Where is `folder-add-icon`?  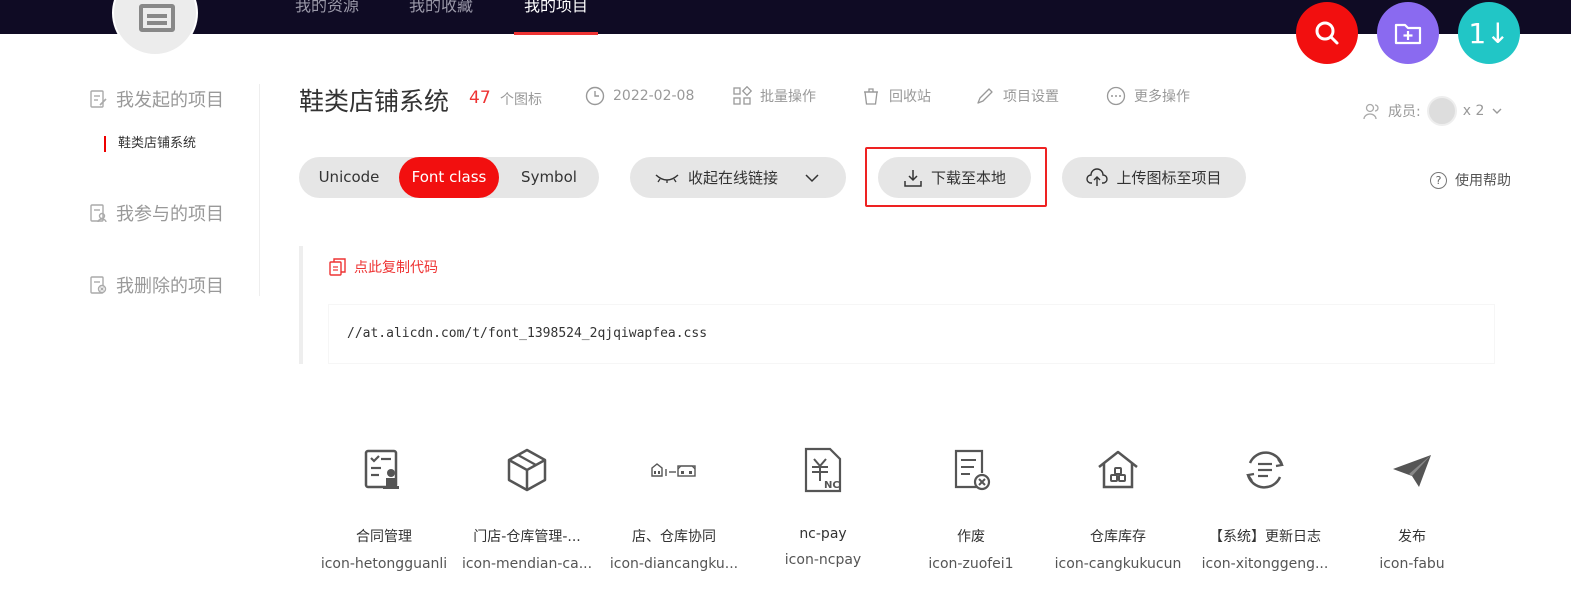 folder-add-icon is located at coordinates (1408, 34).